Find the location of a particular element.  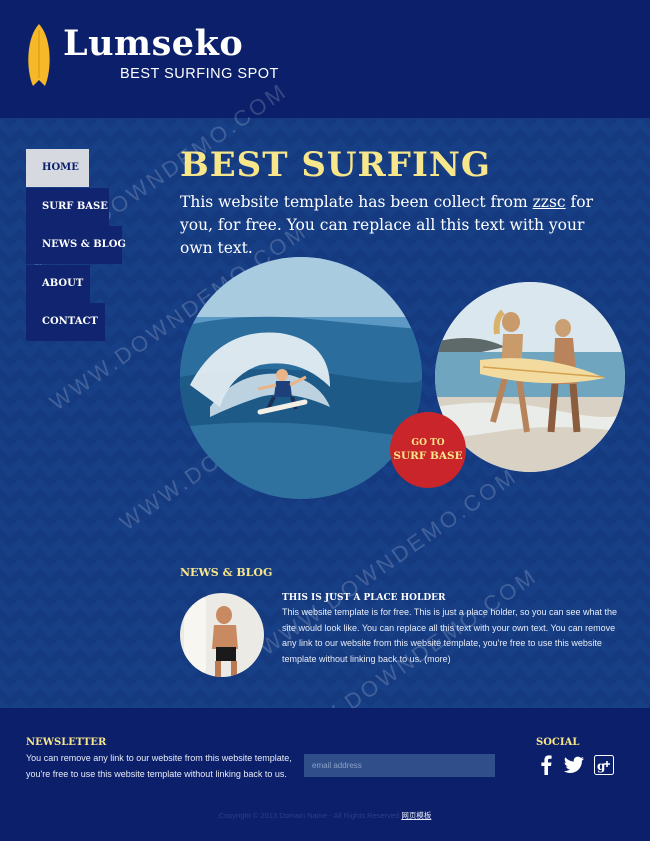

site-logo-subtitle: BEST SURFING SPOT is located at coordinates (199, 74).